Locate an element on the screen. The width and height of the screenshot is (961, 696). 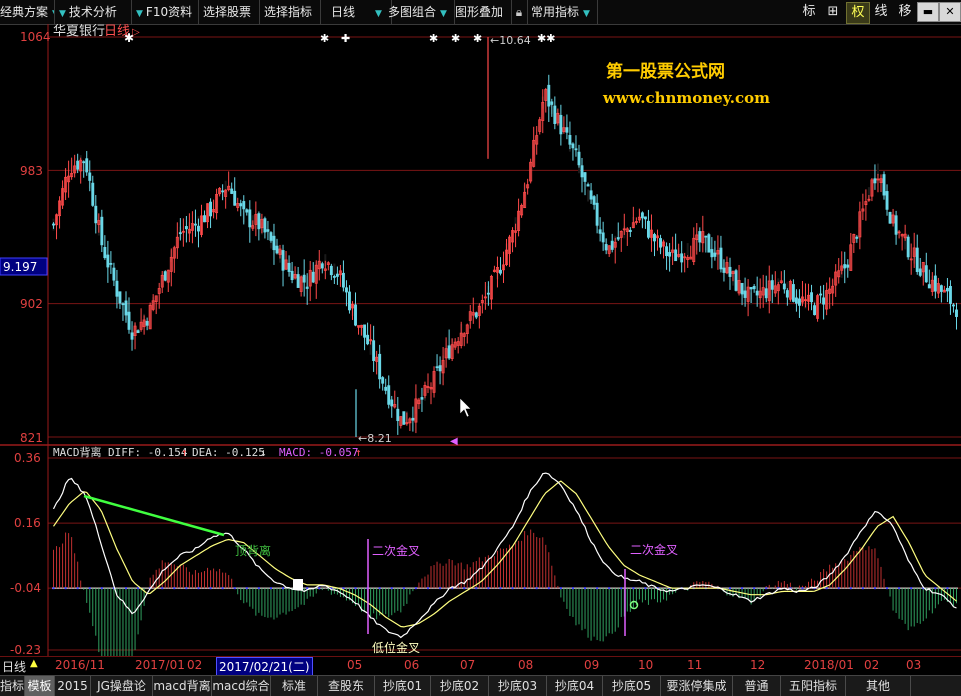
tab-8: 抄底01 is located at coordinates (403, 686).